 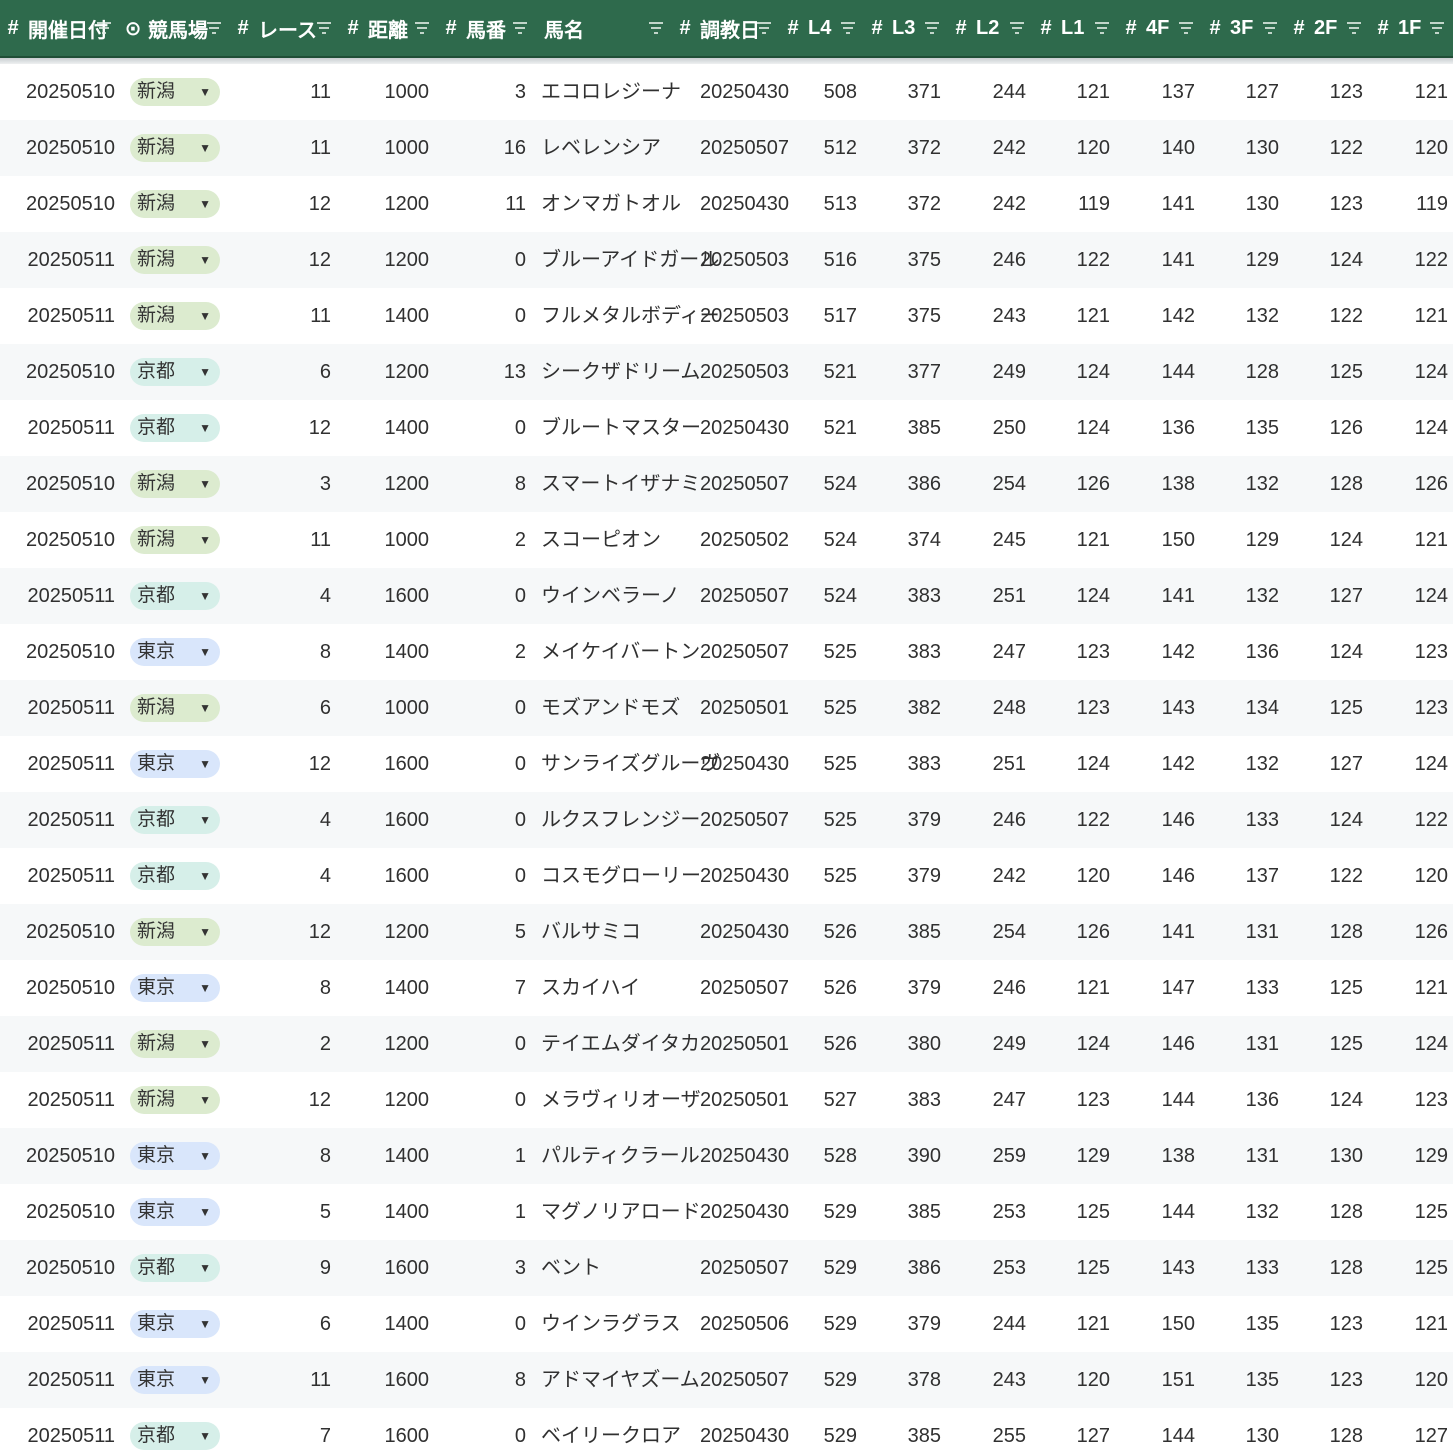 I want to click on cell-1f: 122, so click(x=1409, y=820).